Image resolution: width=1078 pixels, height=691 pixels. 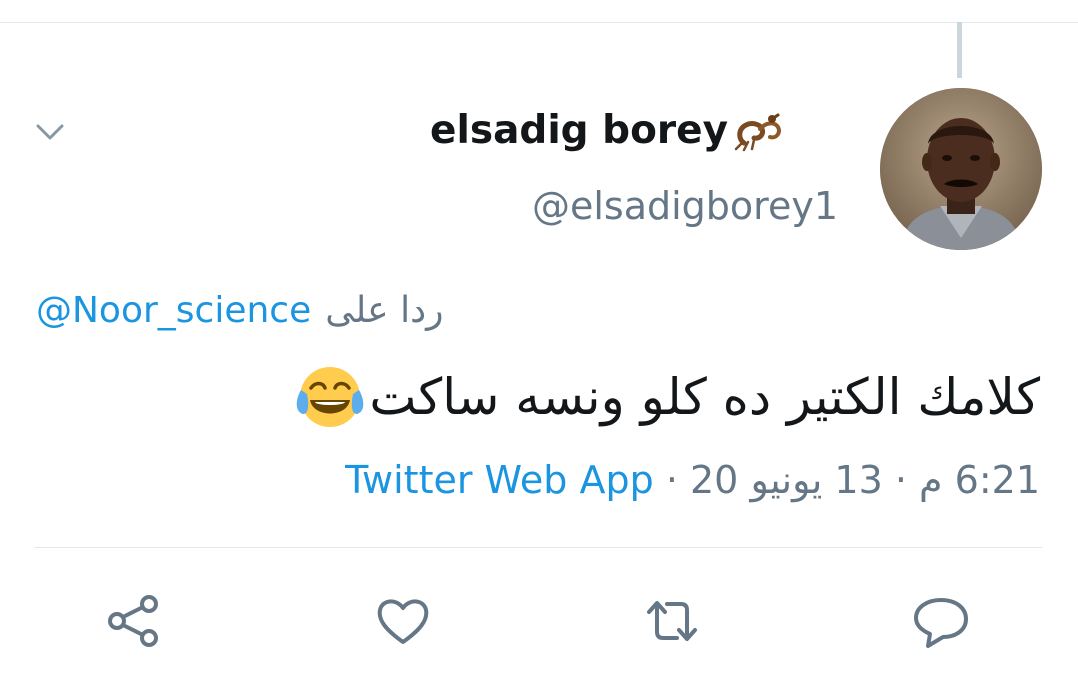 What do you see at coordinates (539, 22) in the screenshot?
I see `top-divider` at bounding box center [539, 22].